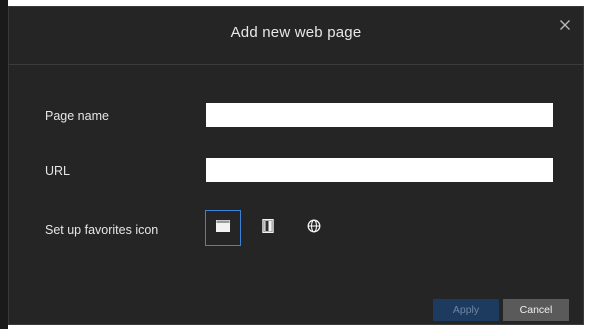 The width and height of the screenshot is (592, 329). I want to click on cancel-button: Cancel, so click(536, 310).